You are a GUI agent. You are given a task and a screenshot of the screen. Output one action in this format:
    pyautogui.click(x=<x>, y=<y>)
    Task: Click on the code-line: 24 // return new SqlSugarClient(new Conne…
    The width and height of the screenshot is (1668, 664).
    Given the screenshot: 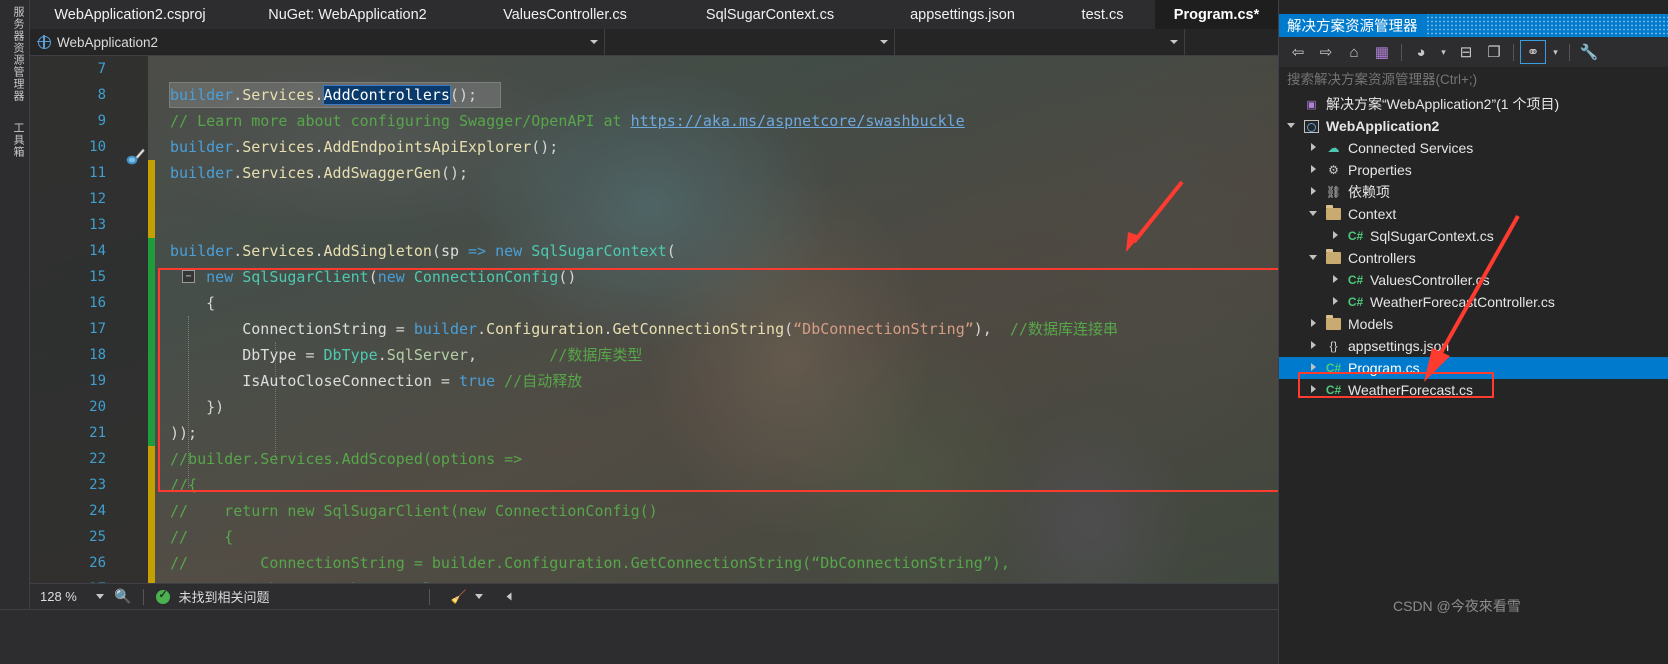 What is the action you would take?
    pyautogui.click(x=654, y=511)
    